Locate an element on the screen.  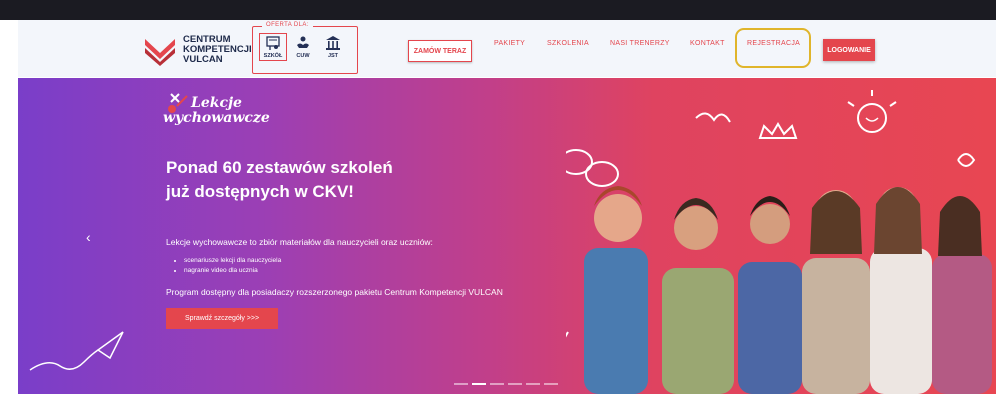
offer-jst: JST is located at coordinates (333, 47).